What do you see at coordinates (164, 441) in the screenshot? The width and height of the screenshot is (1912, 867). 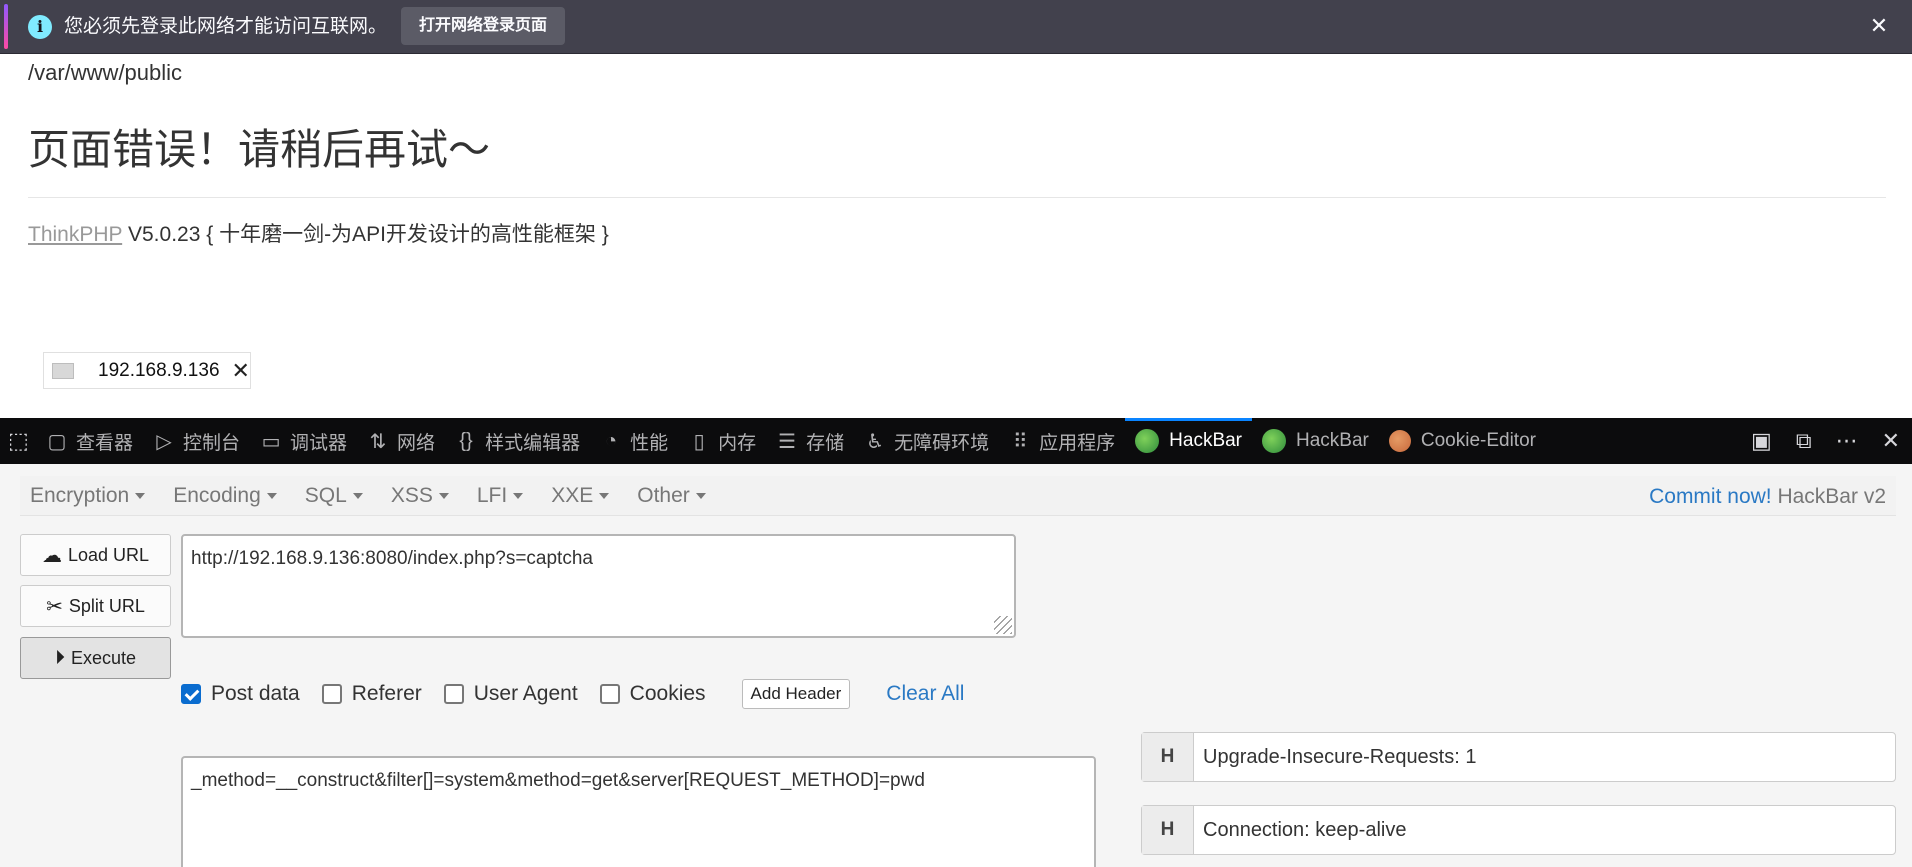 I see `console-icon: ▷` at bounding box center [164, 441].